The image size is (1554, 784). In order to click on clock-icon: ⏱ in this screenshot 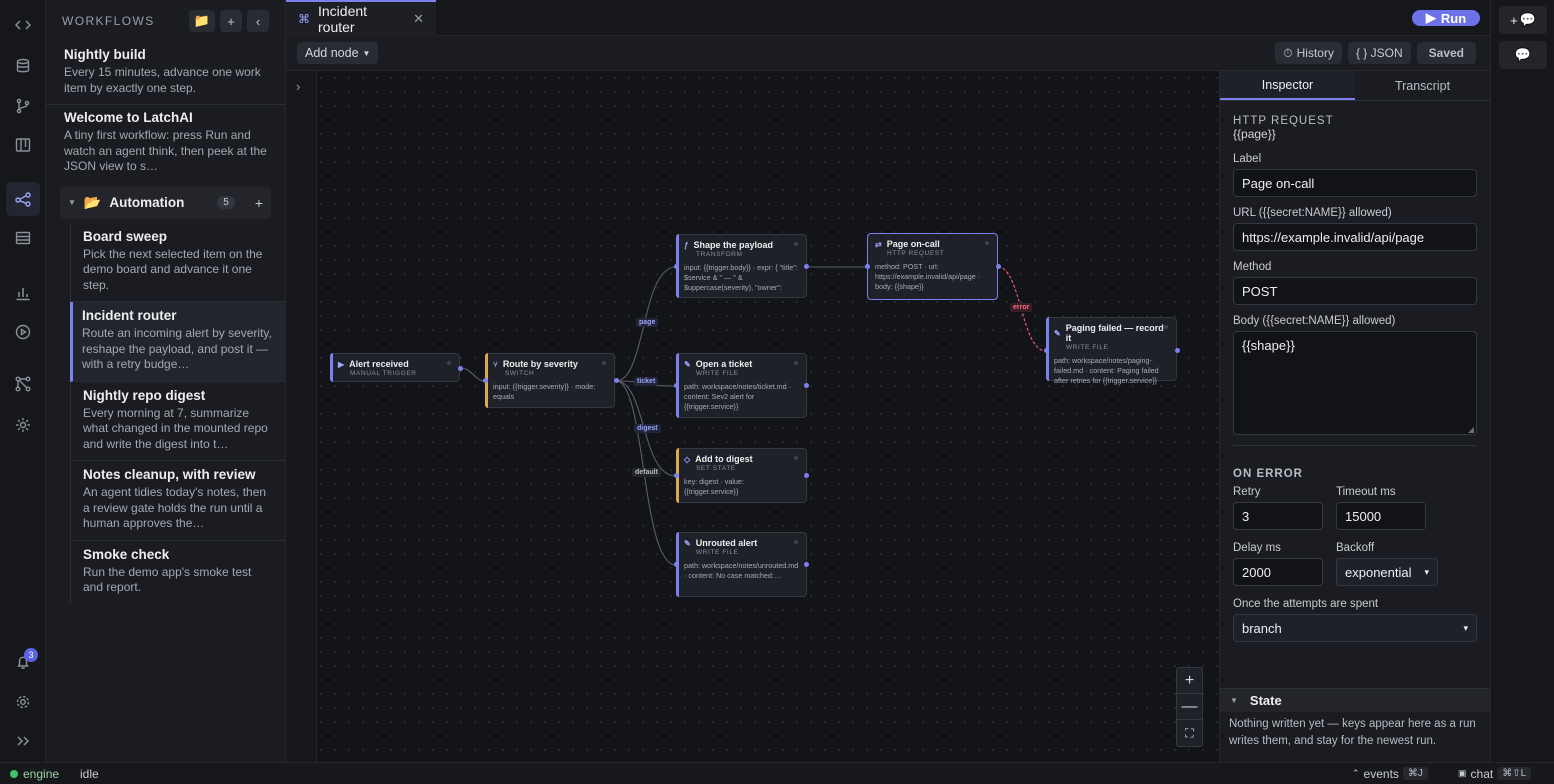, I will do `click(1288, 52)`.